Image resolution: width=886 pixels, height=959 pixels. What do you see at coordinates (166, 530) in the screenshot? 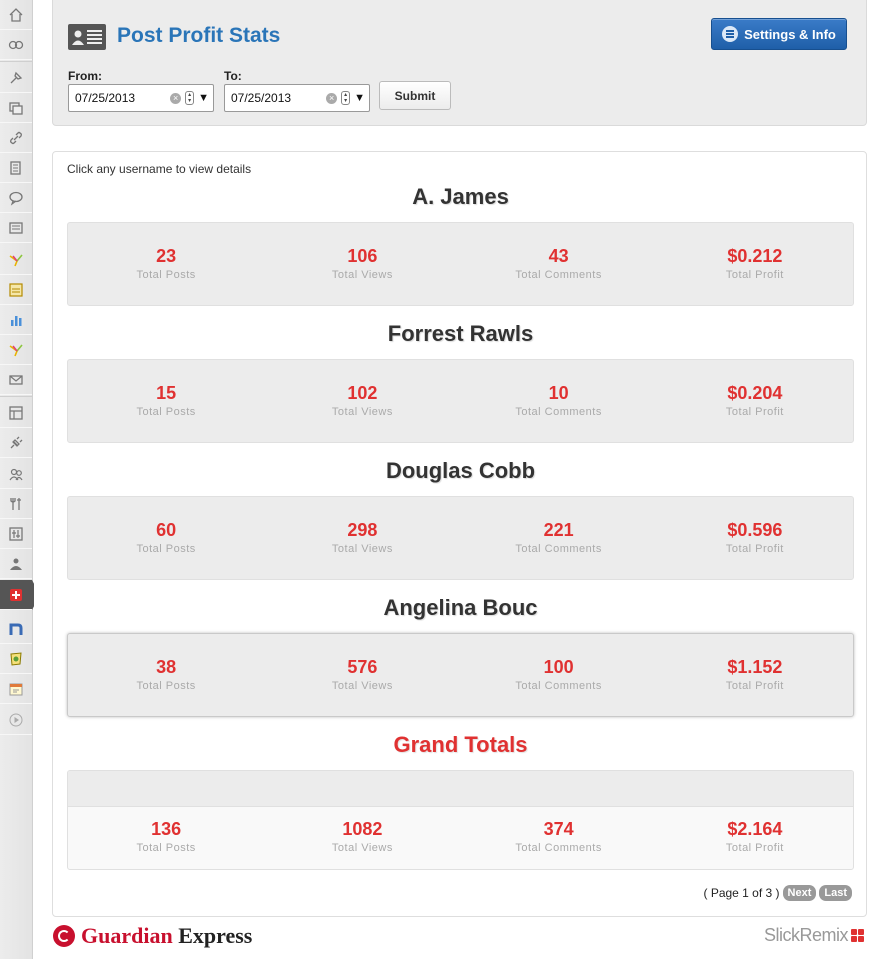
I see `stat-value: 60` at bounding box center [166, 530].